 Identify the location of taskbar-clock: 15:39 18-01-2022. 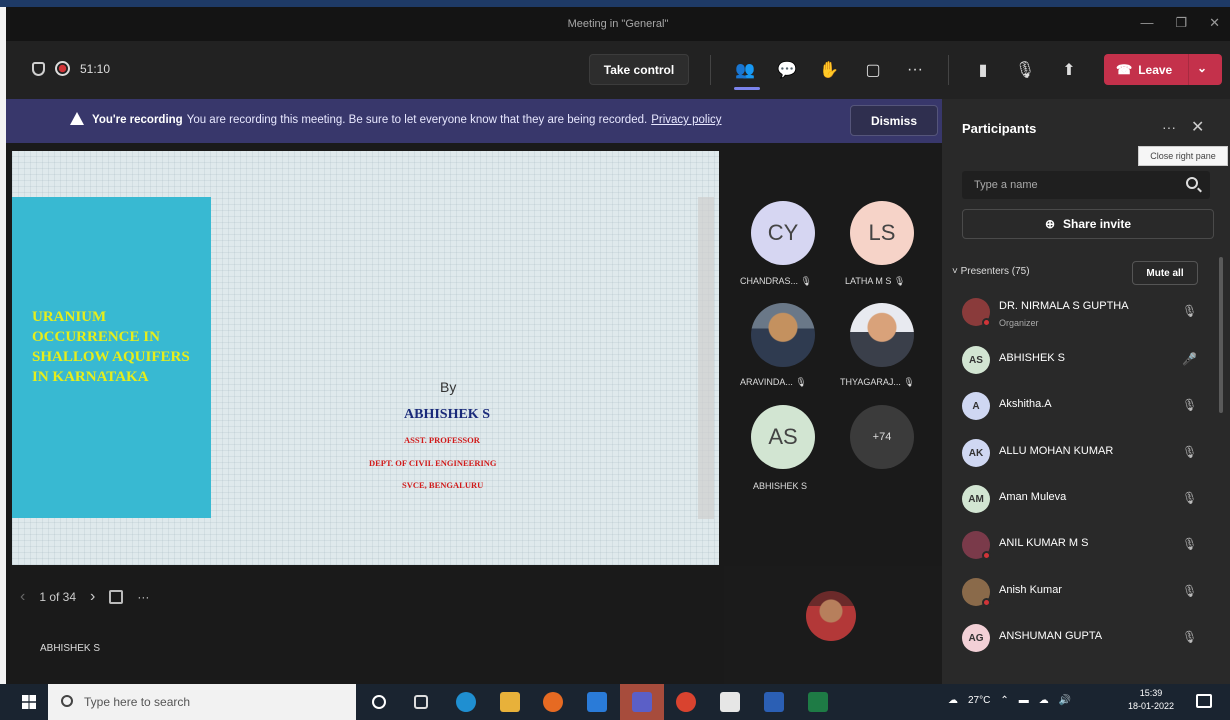
(1151, 700).